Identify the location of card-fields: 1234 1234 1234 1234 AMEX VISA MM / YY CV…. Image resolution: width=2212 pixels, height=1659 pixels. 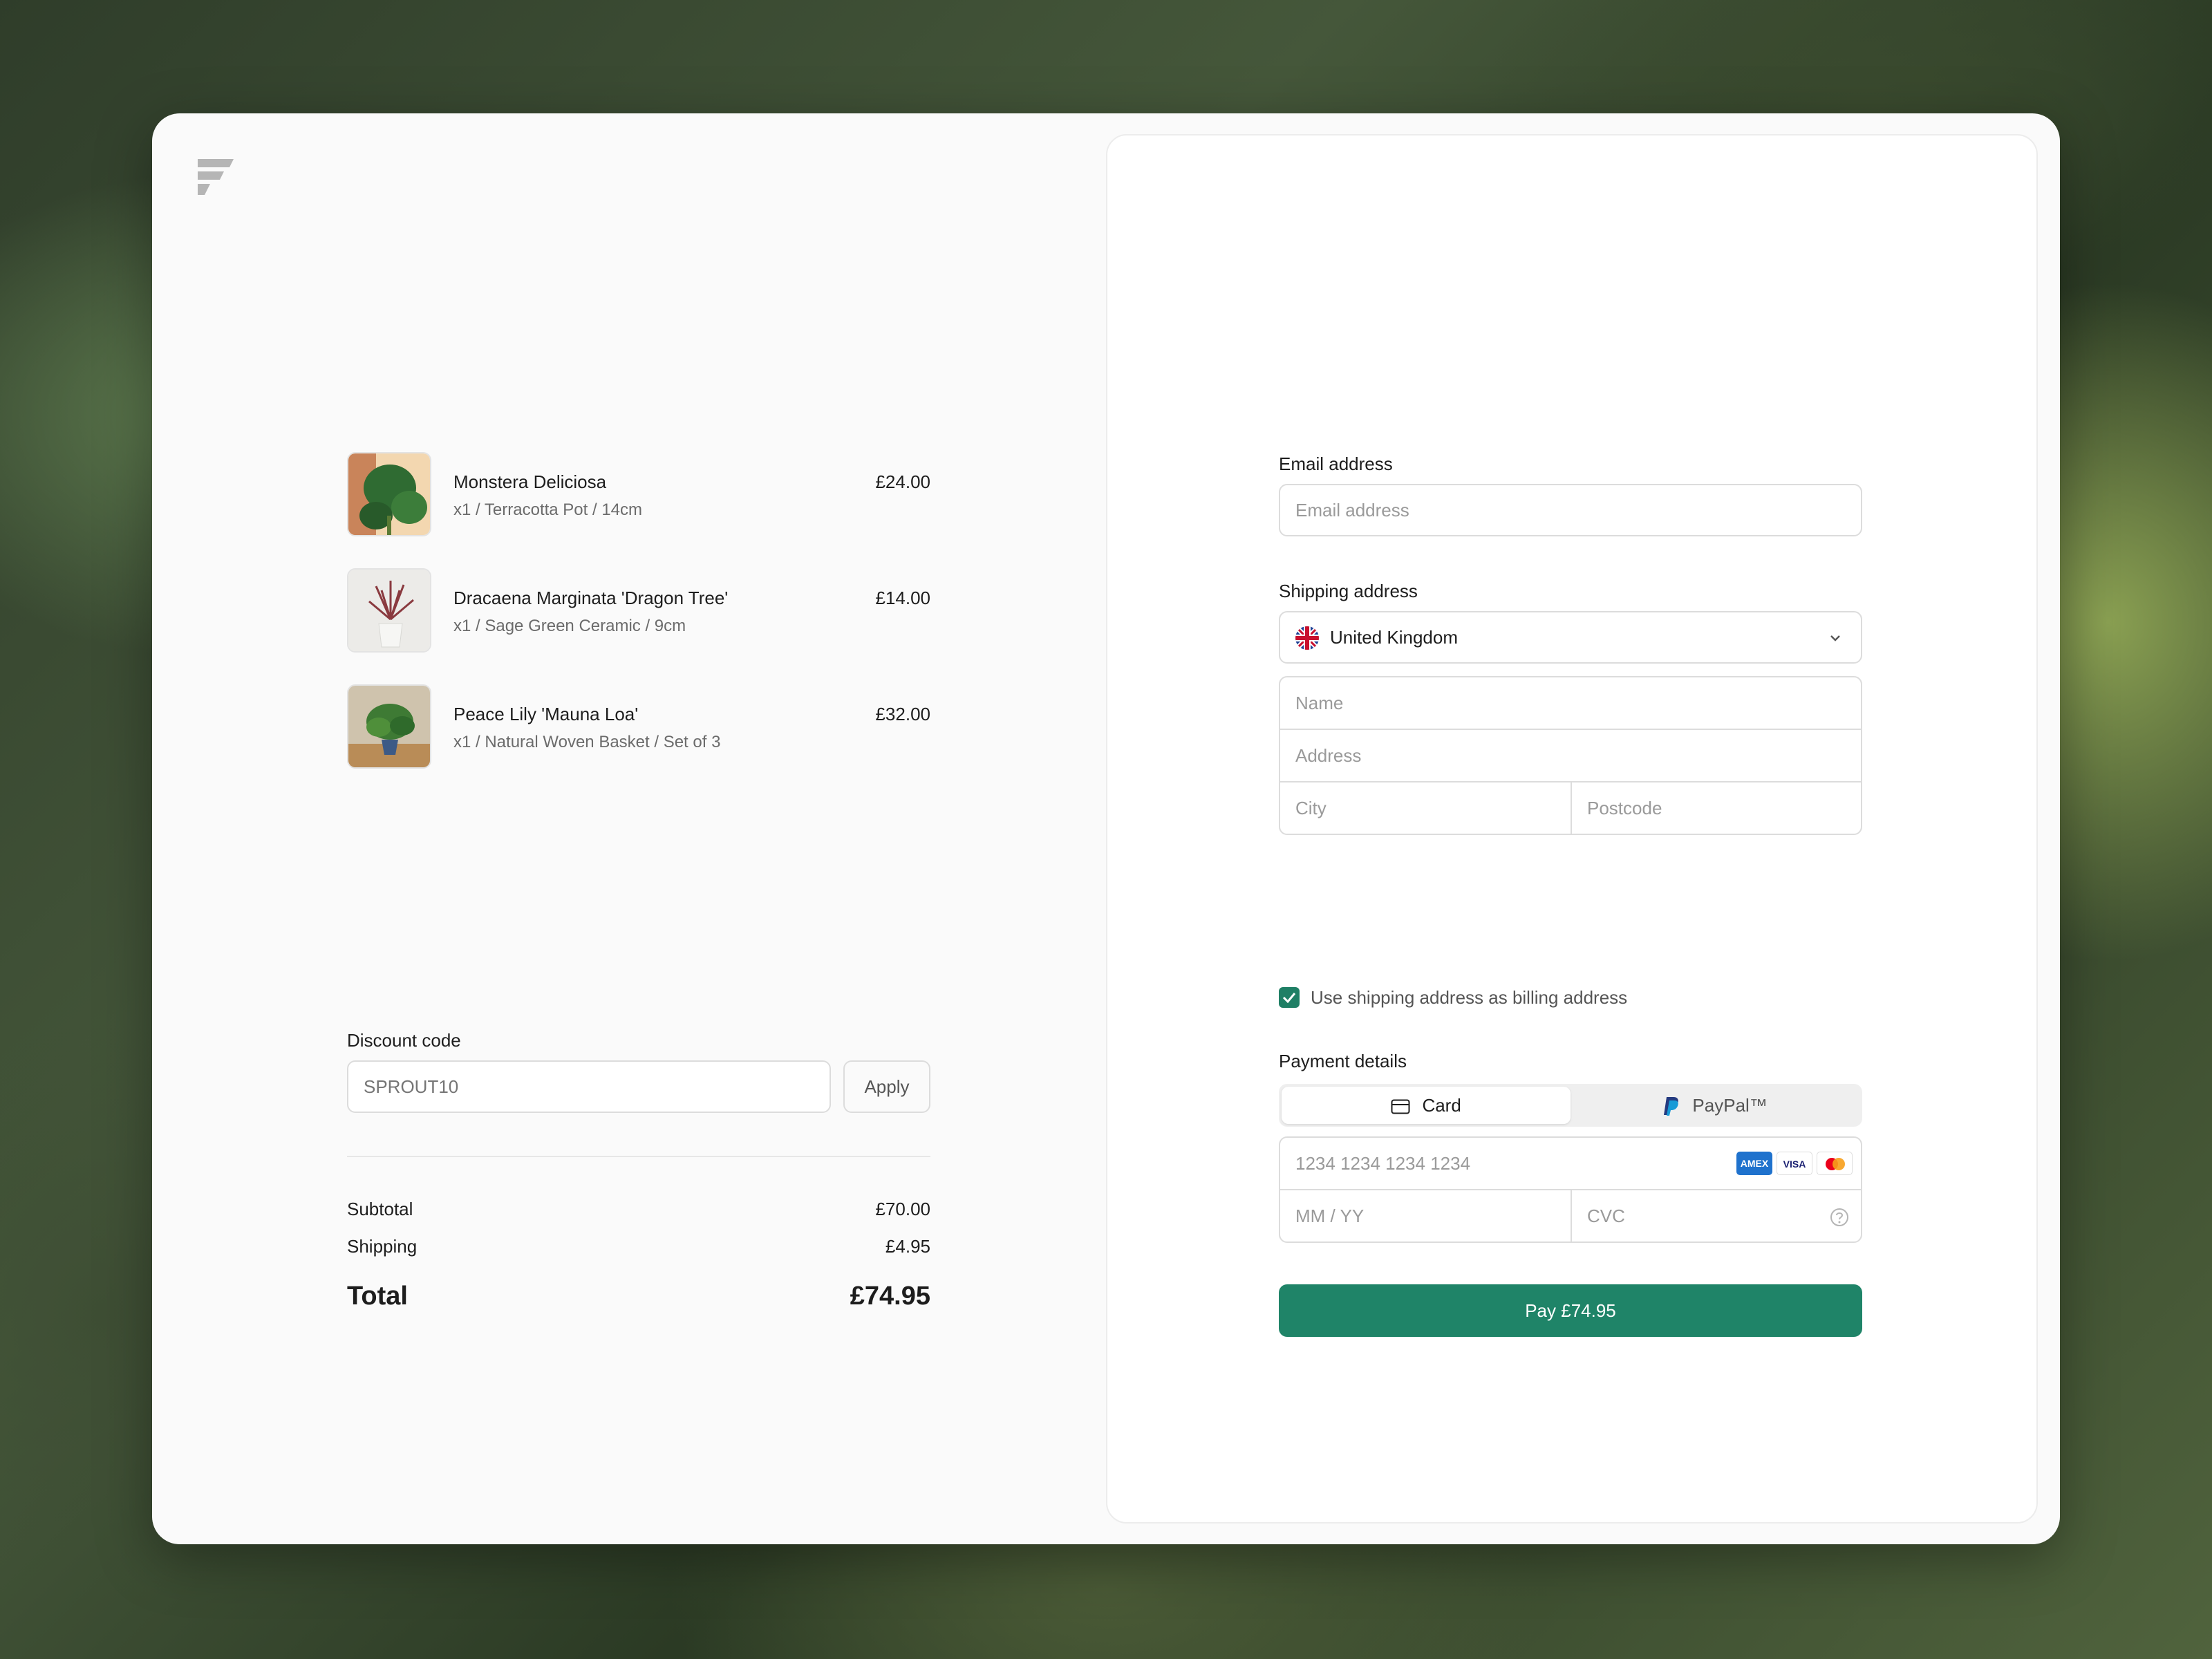
(1570, 1189).